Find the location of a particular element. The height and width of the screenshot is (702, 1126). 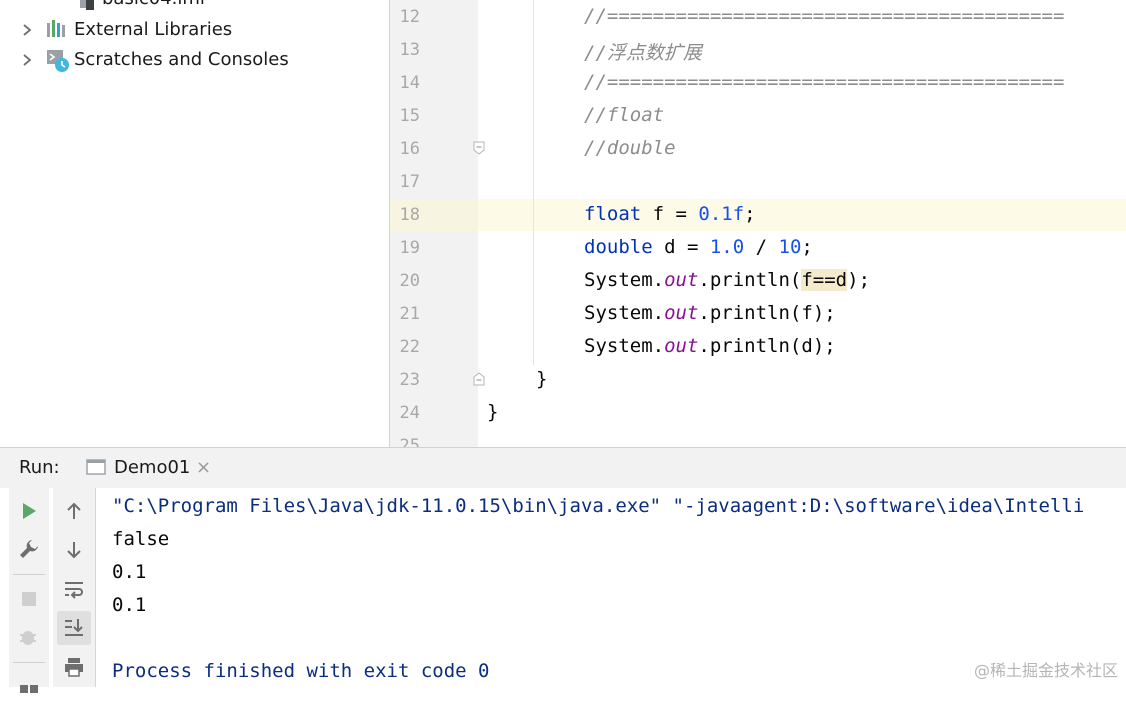

run-icon is located at coordinates (29, 511).